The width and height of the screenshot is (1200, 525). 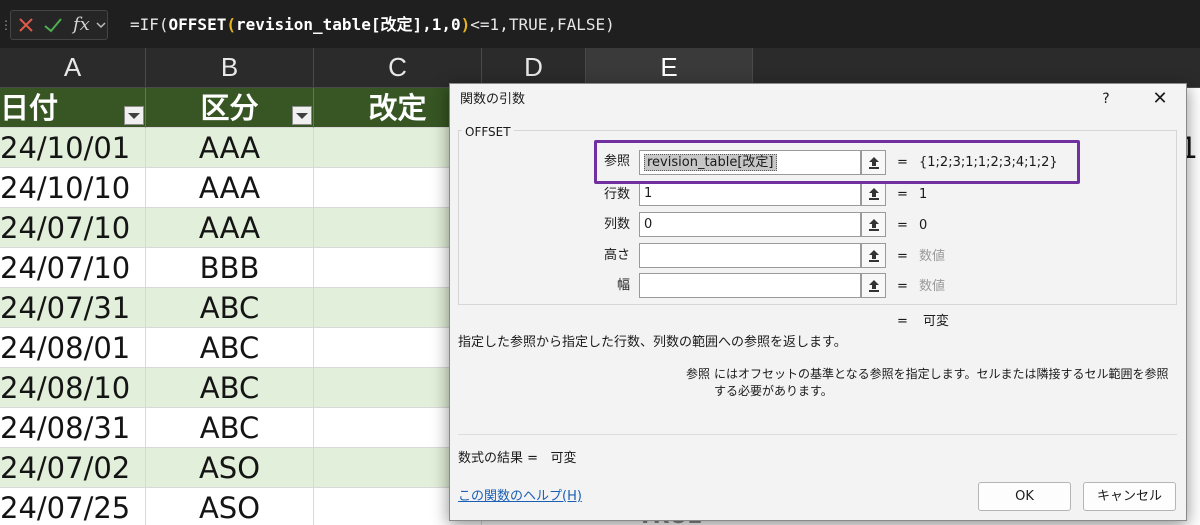 I want to click on formula-result-value: 可変, so click(x=563, y=458).